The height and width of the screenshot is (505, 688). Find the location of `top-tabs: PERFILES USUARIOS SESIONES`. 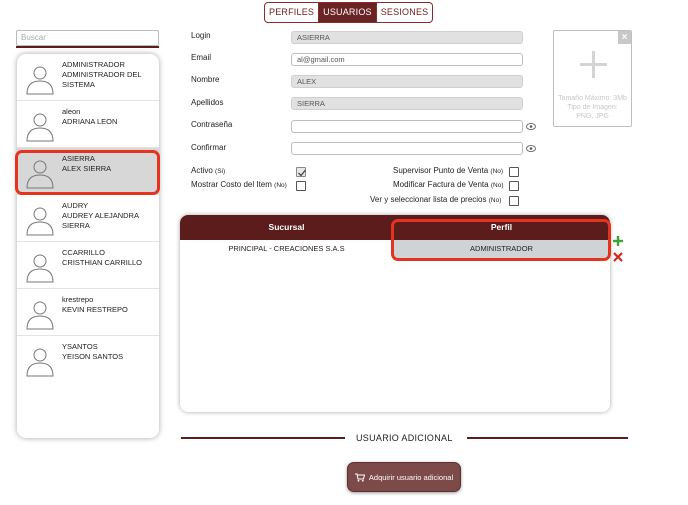

top-tabs: PERFILES USUARIOS SESIONES is located at coordinates (349, 12).